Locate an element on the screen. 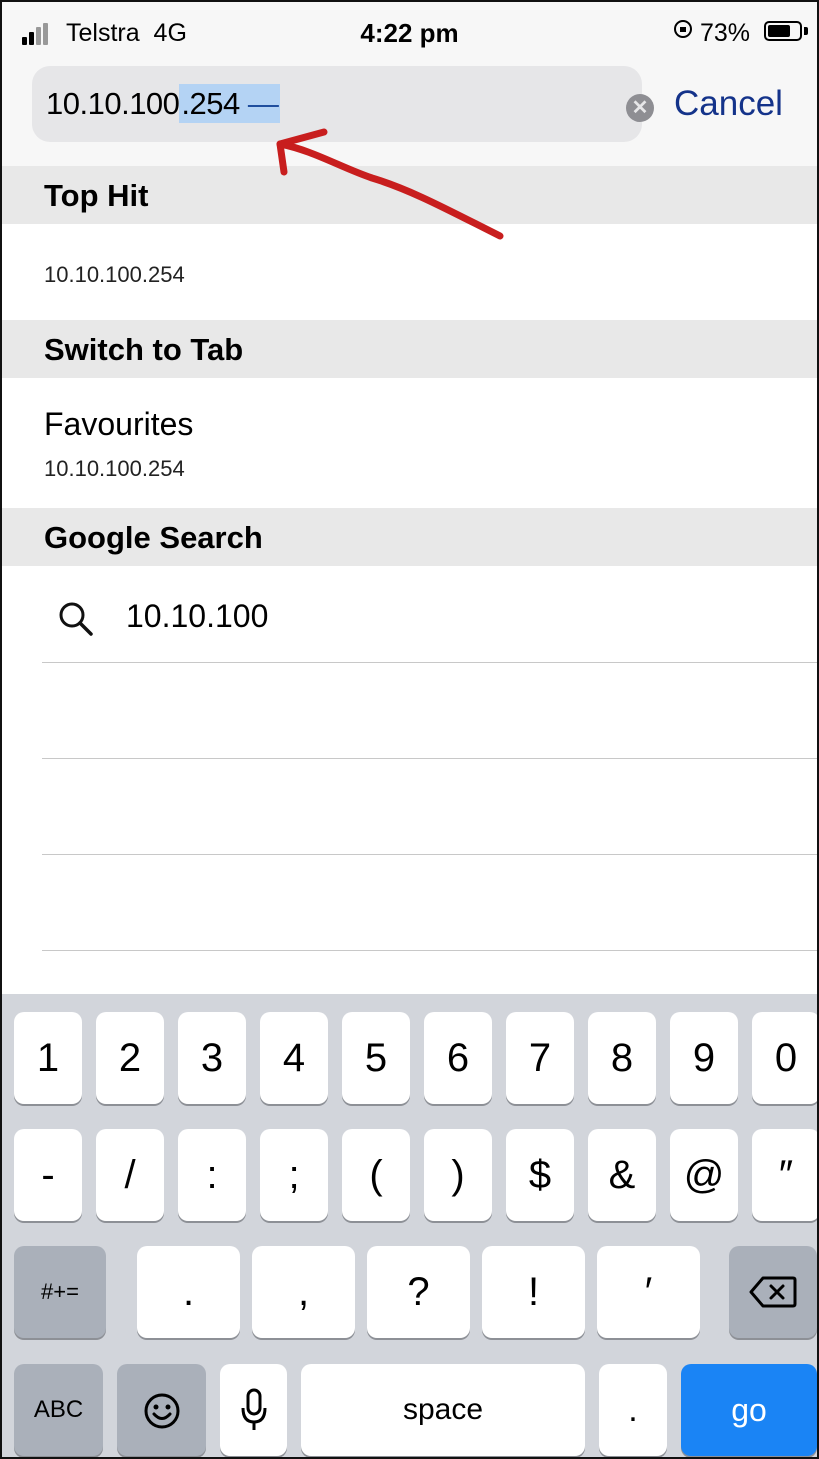 The height and width of the screenshot is (1459, 819). status-bar: Telstra 4G 4:22 pm 73% is located at coordinates (409, 32).